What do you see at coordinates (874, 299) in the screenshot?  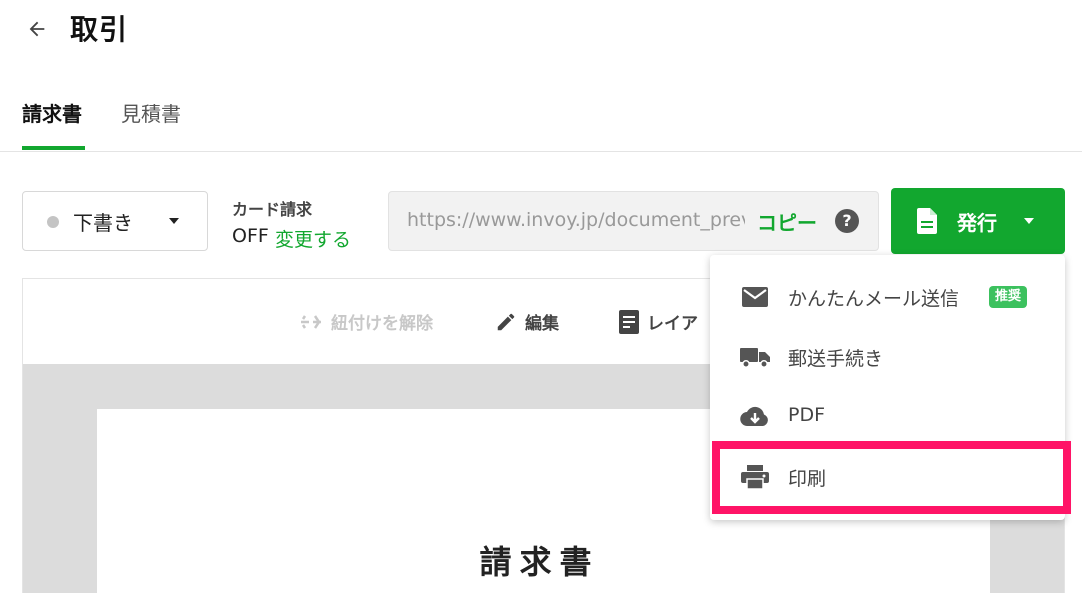 I see `menu-item-label: かんたんメール送信` at bounding box center [874, 299].